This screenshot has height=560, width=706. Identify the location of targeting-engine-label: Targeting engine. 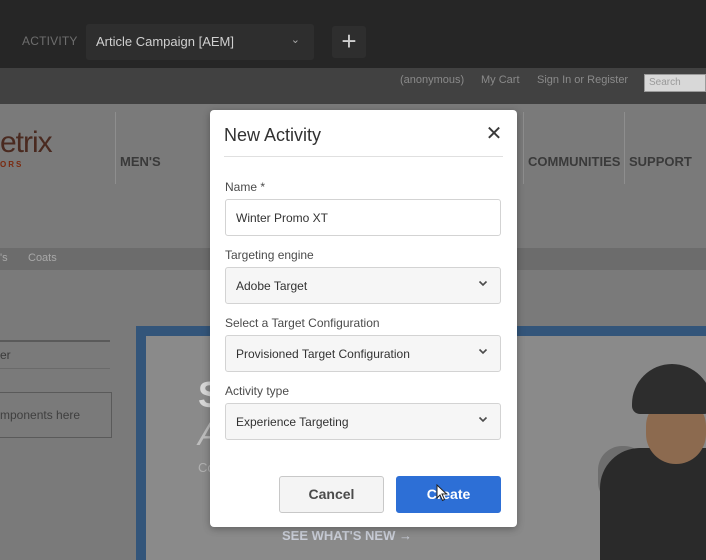
(269, 255).